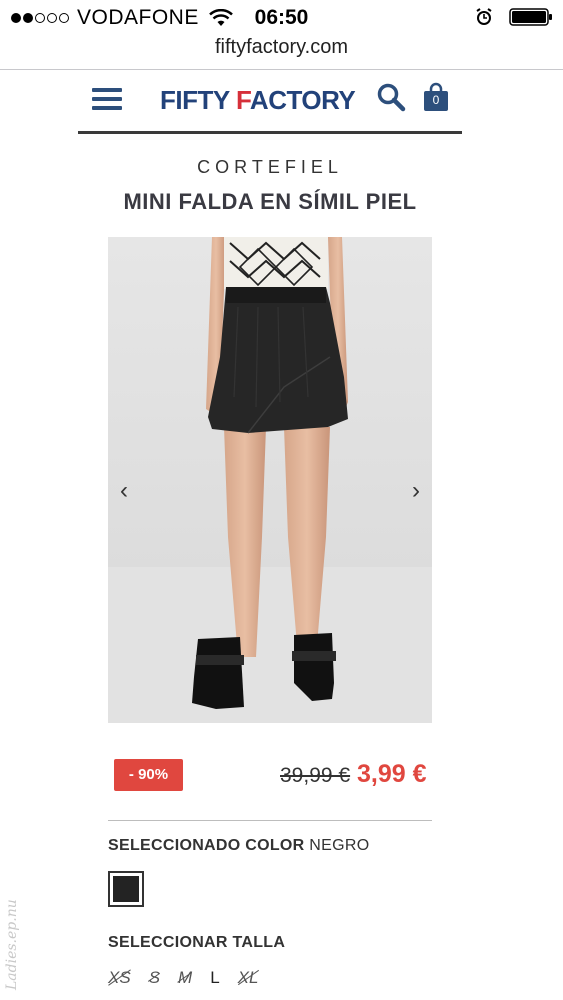  I want to click on price-new: 3,99 €, so click(392, 774).